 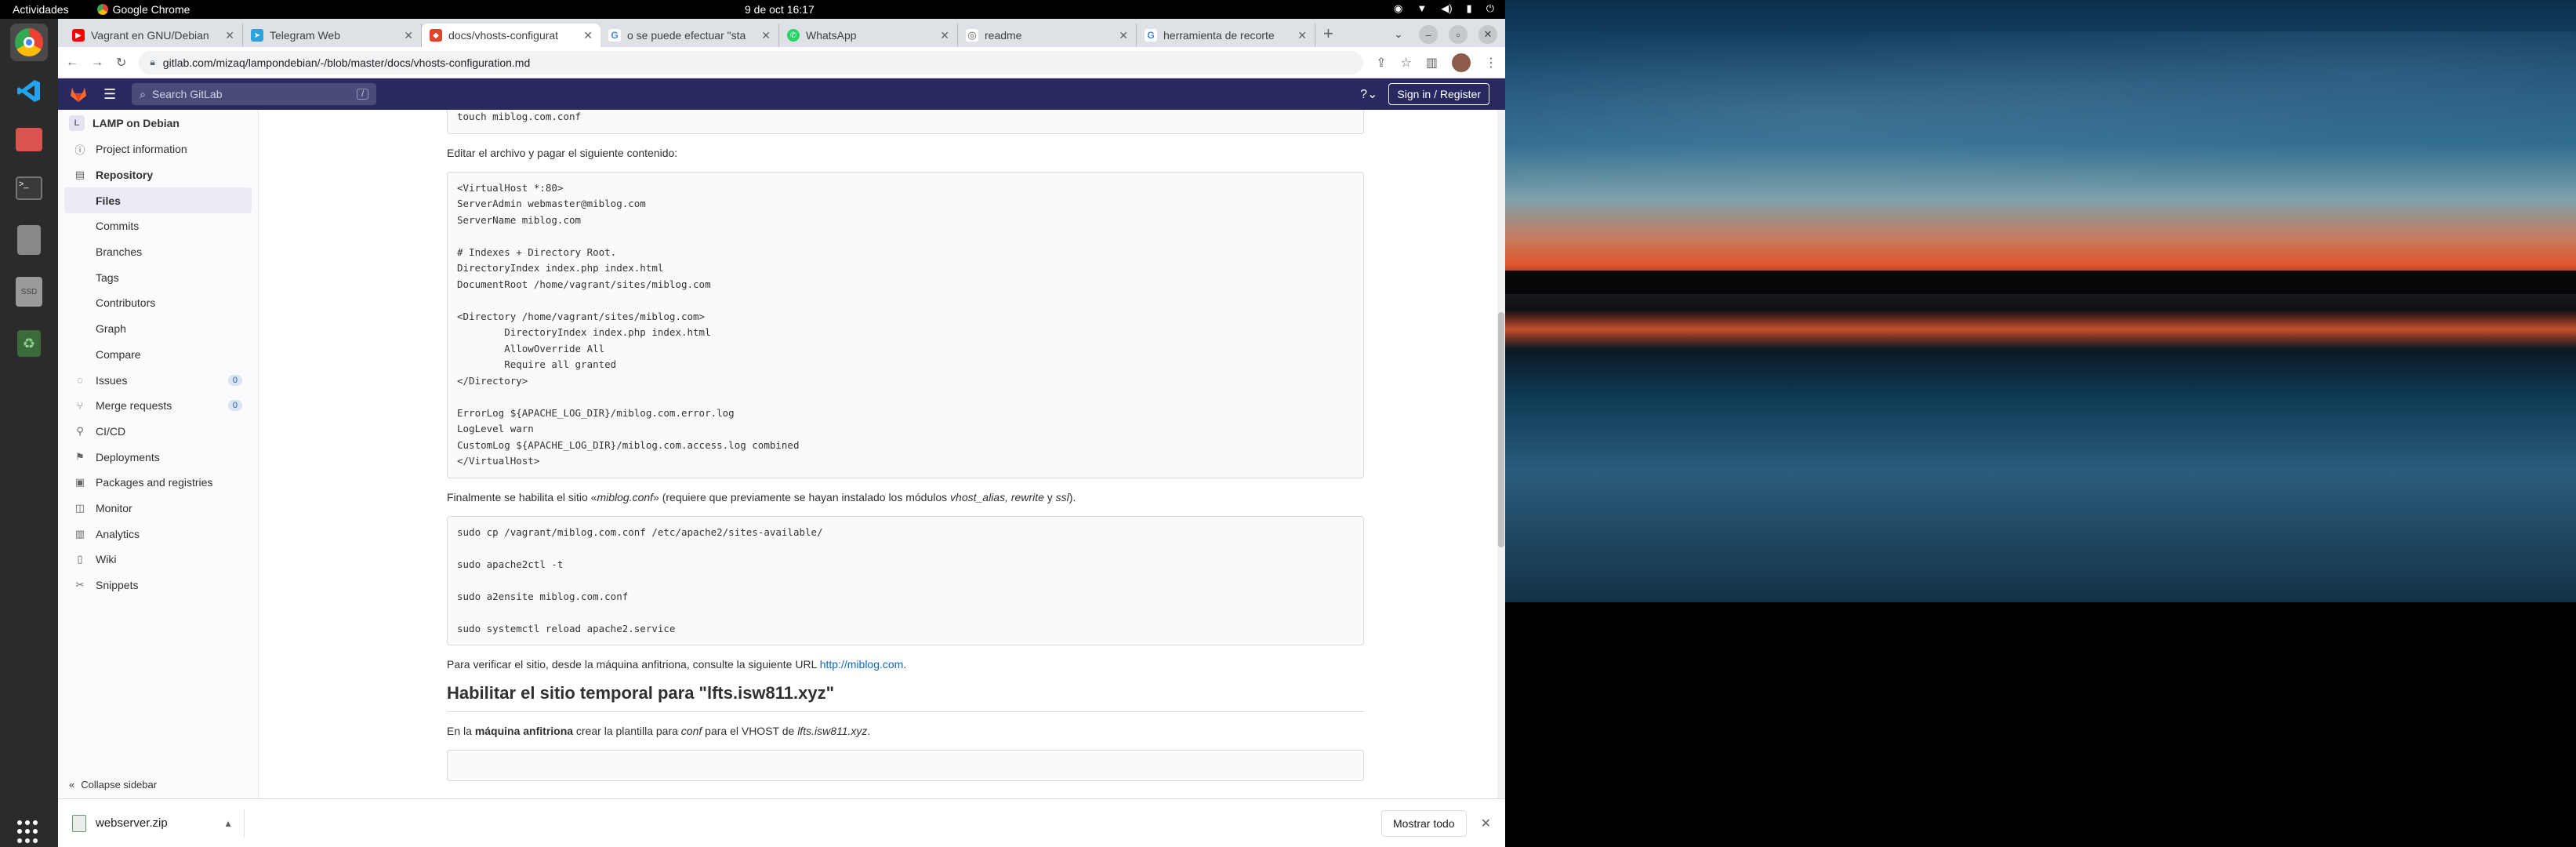 What do you see at coordinates (150, 35) in the screenshot?
I see `tab-title: Vagrant en GNU/Debian` at bounding box center [150, 35].